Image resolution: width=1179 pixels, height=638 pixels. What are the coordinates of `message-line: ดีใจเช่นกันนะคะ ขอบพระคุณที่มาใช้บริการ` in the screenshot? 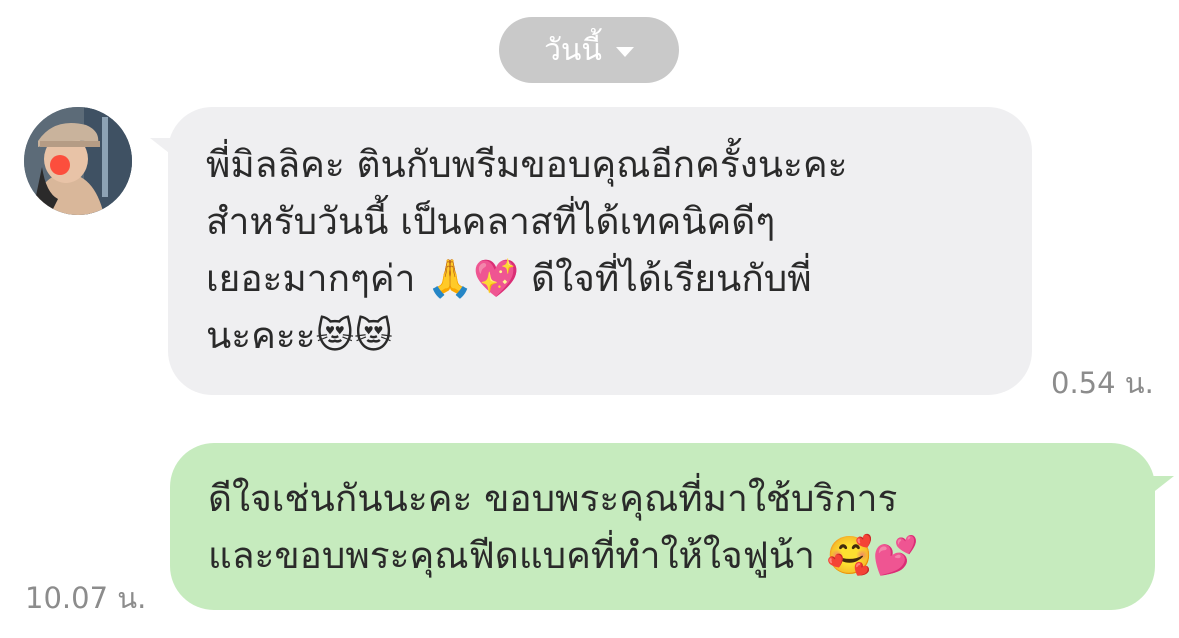 It's located at (553, 498).